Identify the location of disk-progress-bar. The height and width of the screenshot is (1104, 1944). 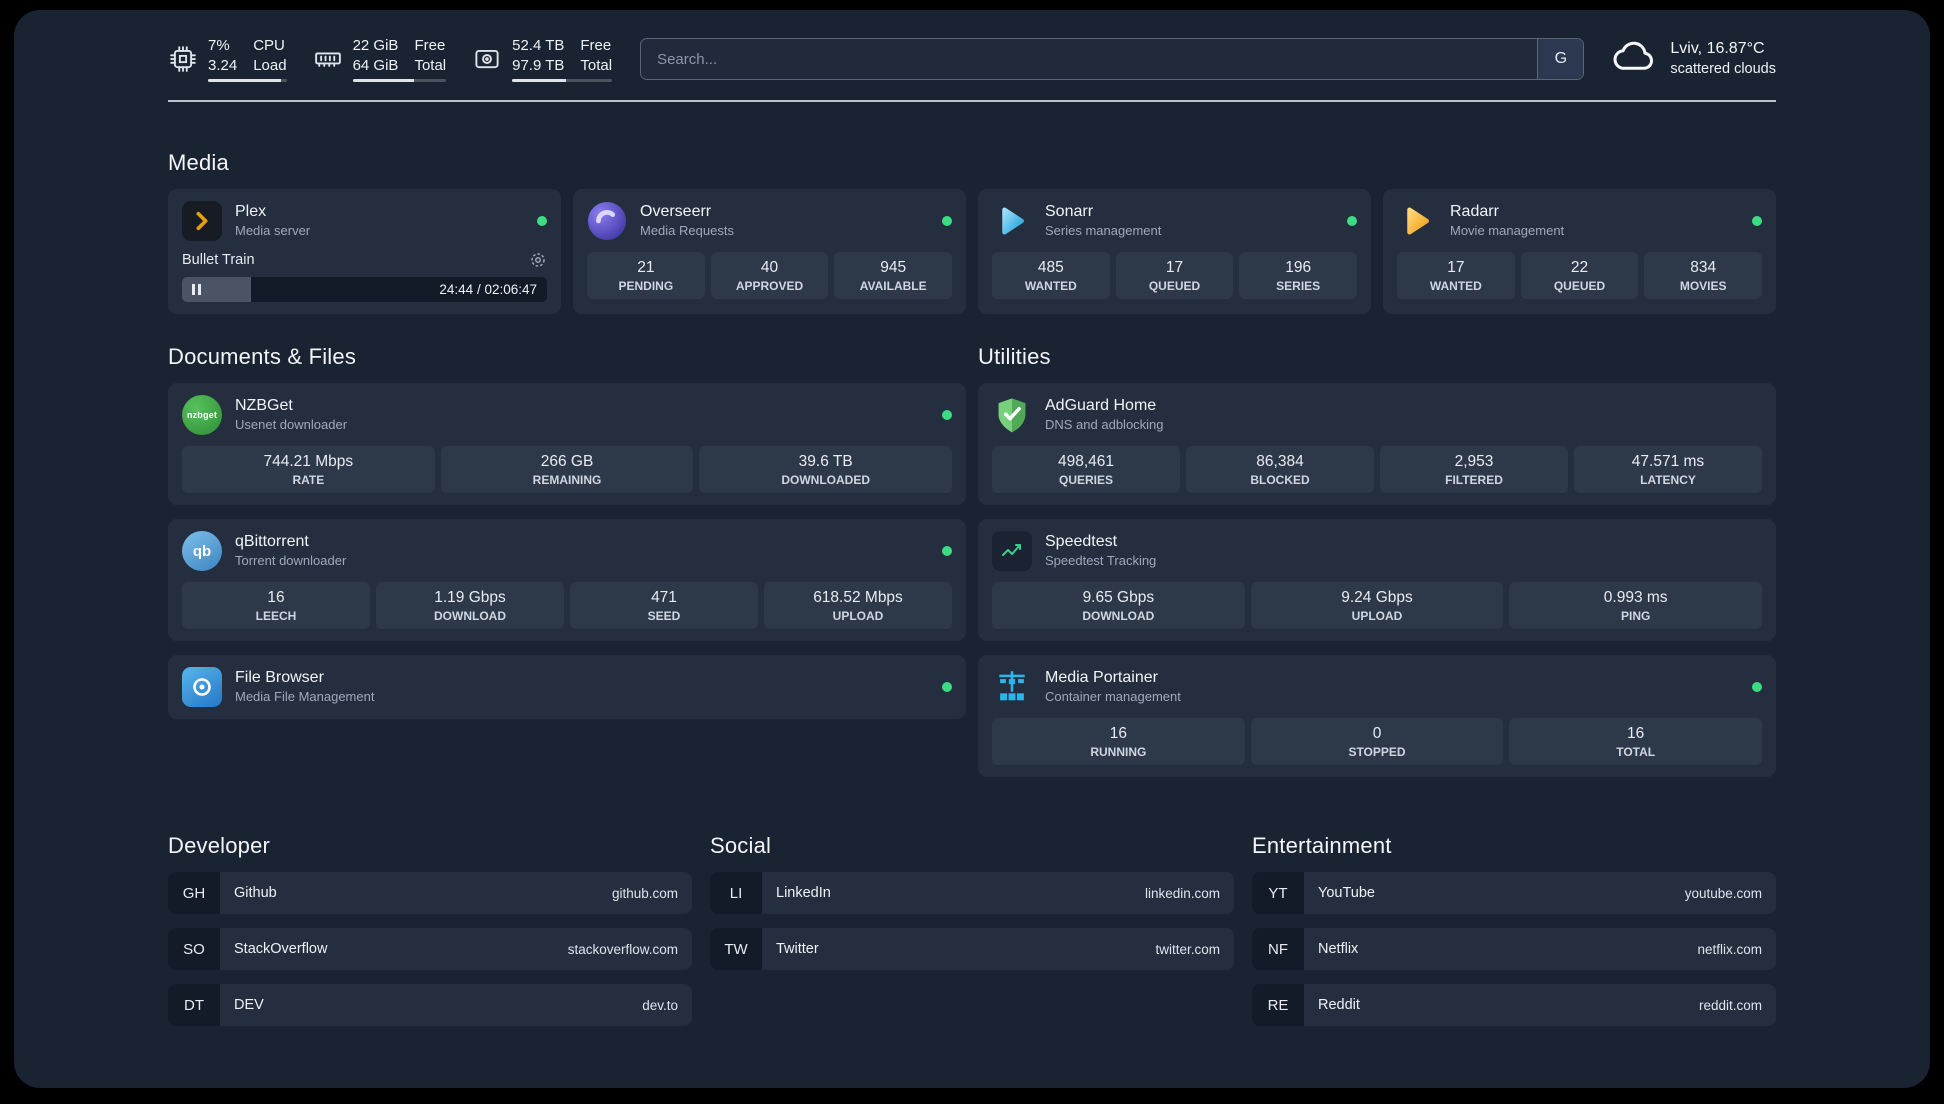
(562, 80).